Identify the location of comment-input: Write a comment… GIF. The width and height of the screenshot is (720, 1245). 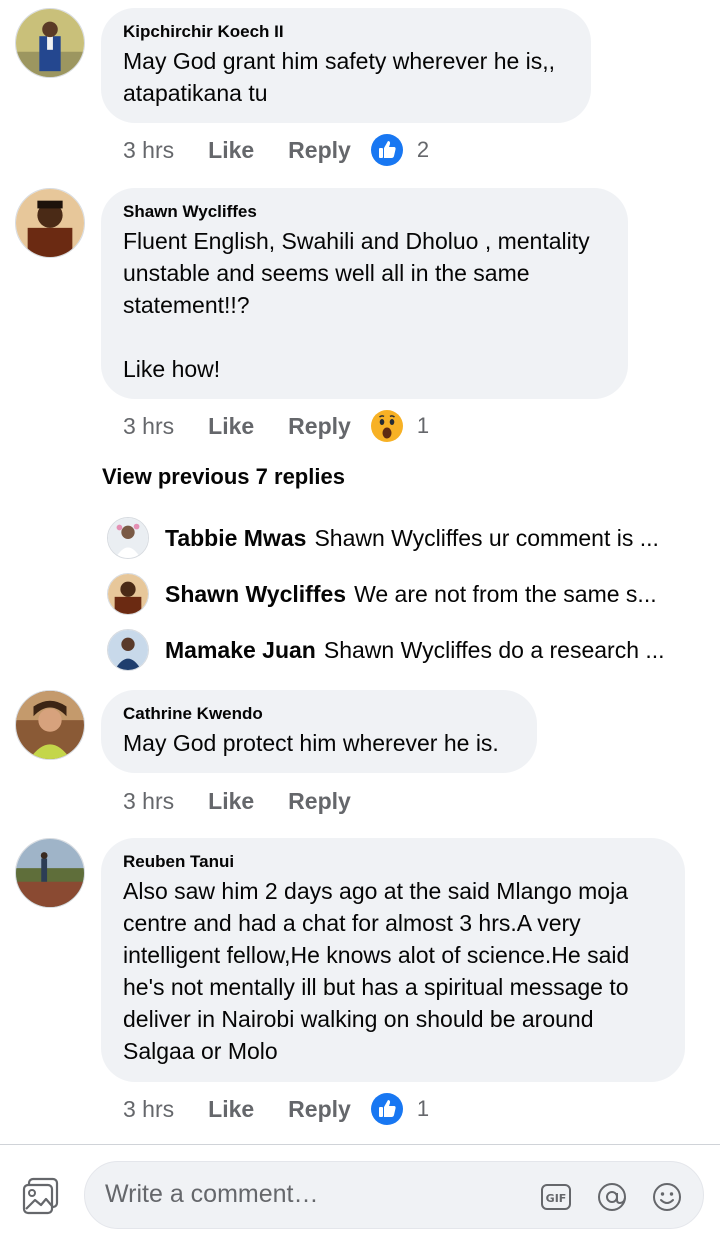
(394, 1195).